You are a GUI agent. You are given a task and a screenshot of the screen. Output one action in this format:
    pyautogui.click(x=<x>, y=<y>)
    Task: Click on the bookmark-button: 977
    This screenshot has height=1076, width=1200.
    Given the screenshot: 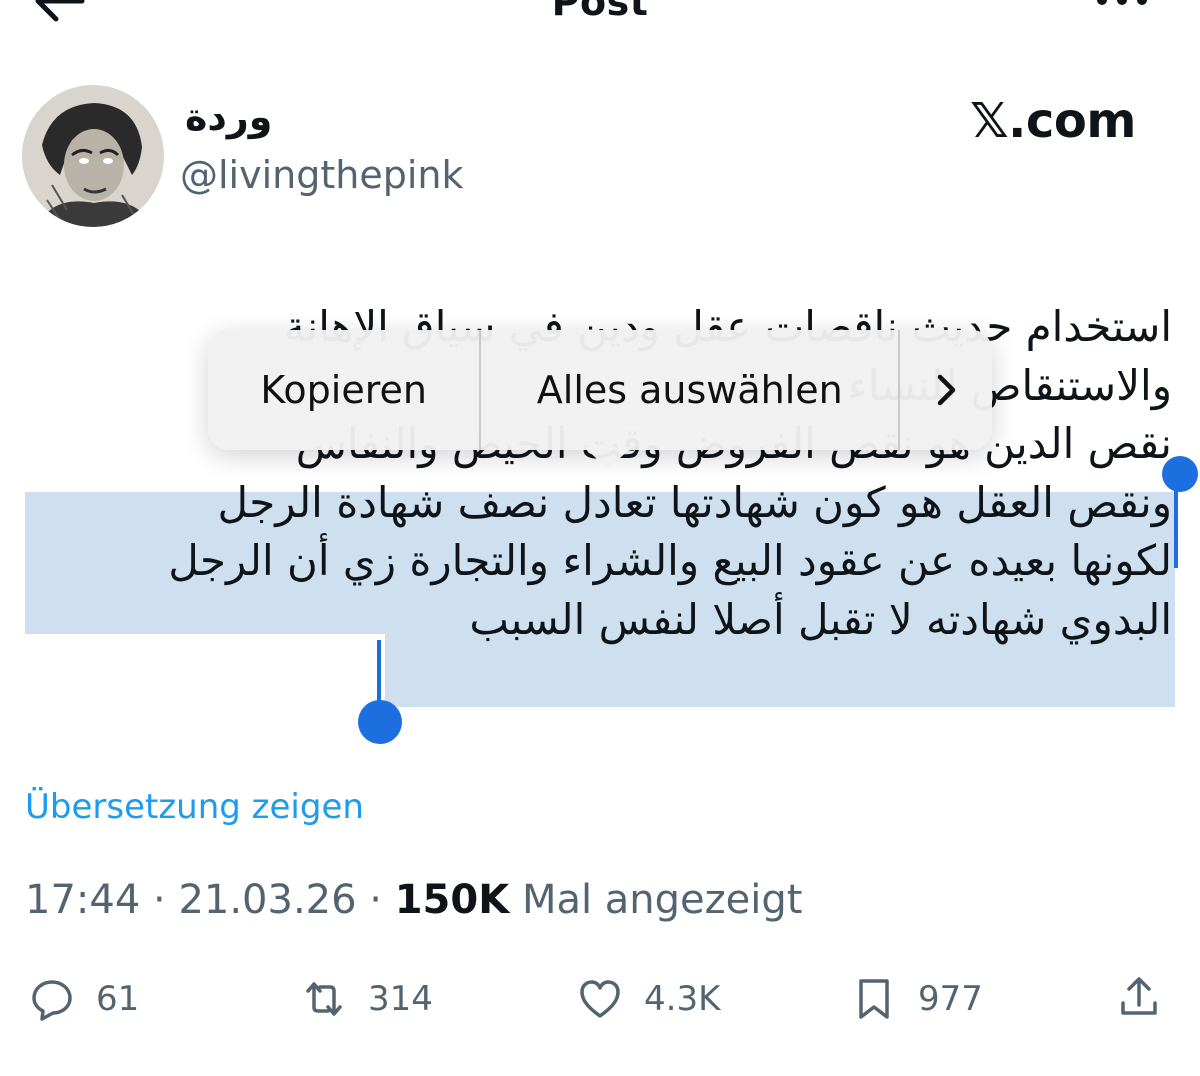 What is the action you would take?
    pyautogui.click(x=916, y=999)
    